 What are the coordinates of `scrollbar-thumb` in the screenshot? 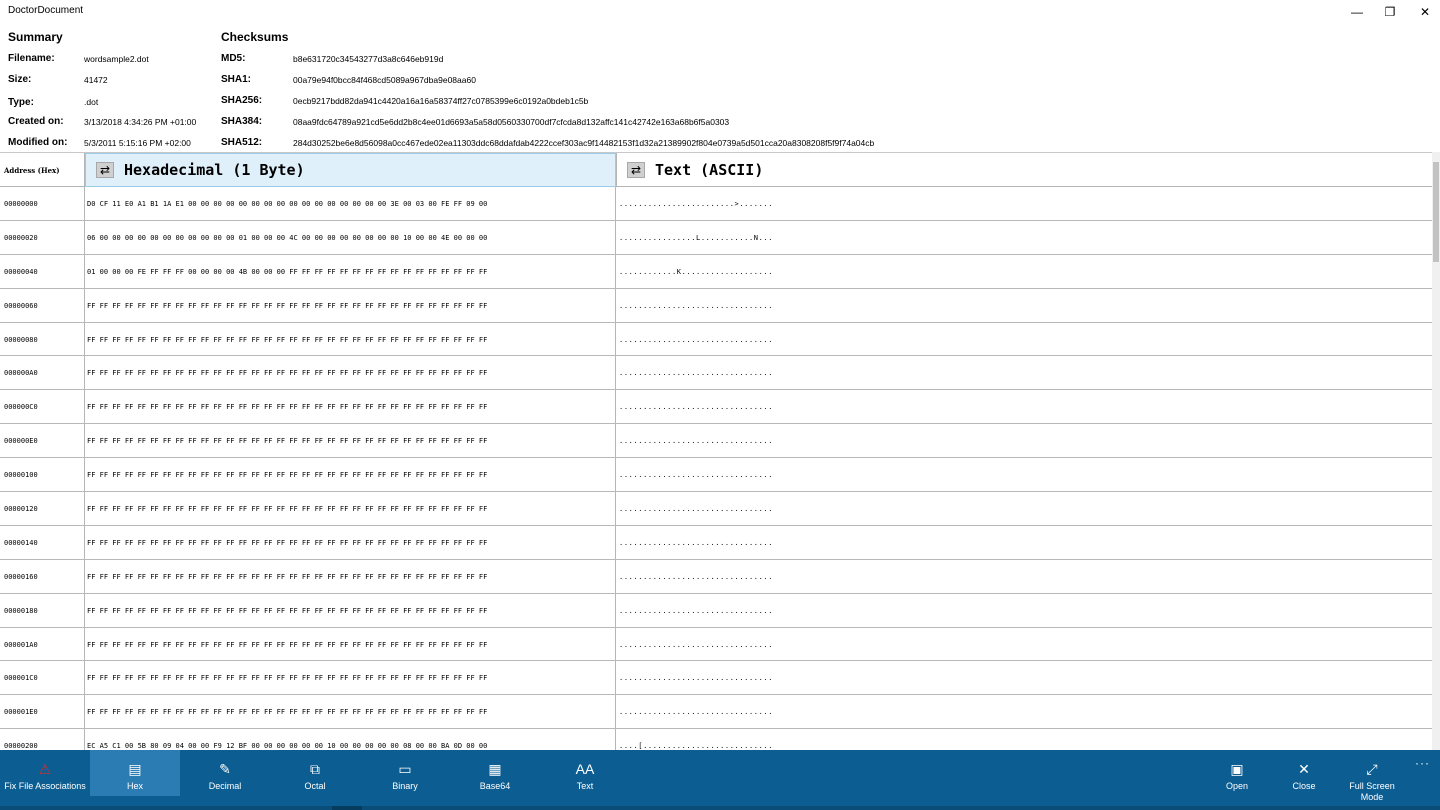 It's located at (1436, 212).